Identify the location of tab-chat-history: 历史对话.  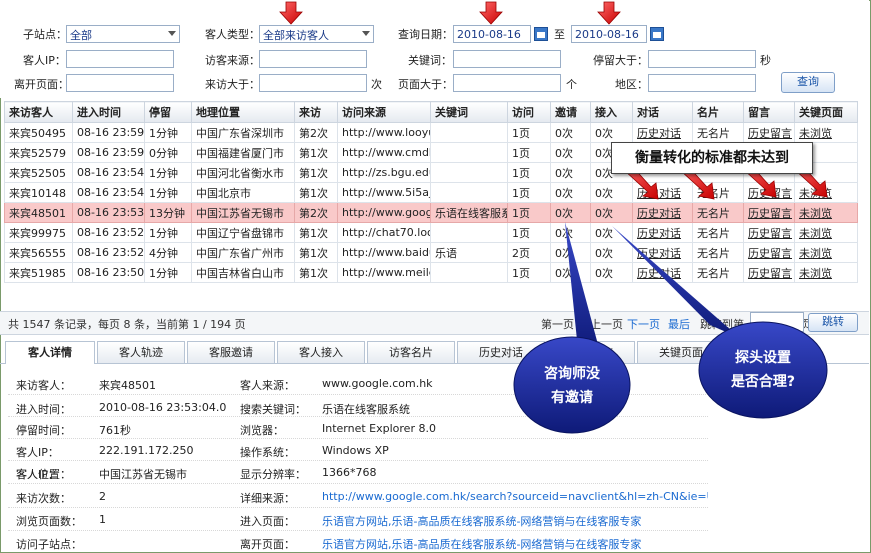
(501, 352).